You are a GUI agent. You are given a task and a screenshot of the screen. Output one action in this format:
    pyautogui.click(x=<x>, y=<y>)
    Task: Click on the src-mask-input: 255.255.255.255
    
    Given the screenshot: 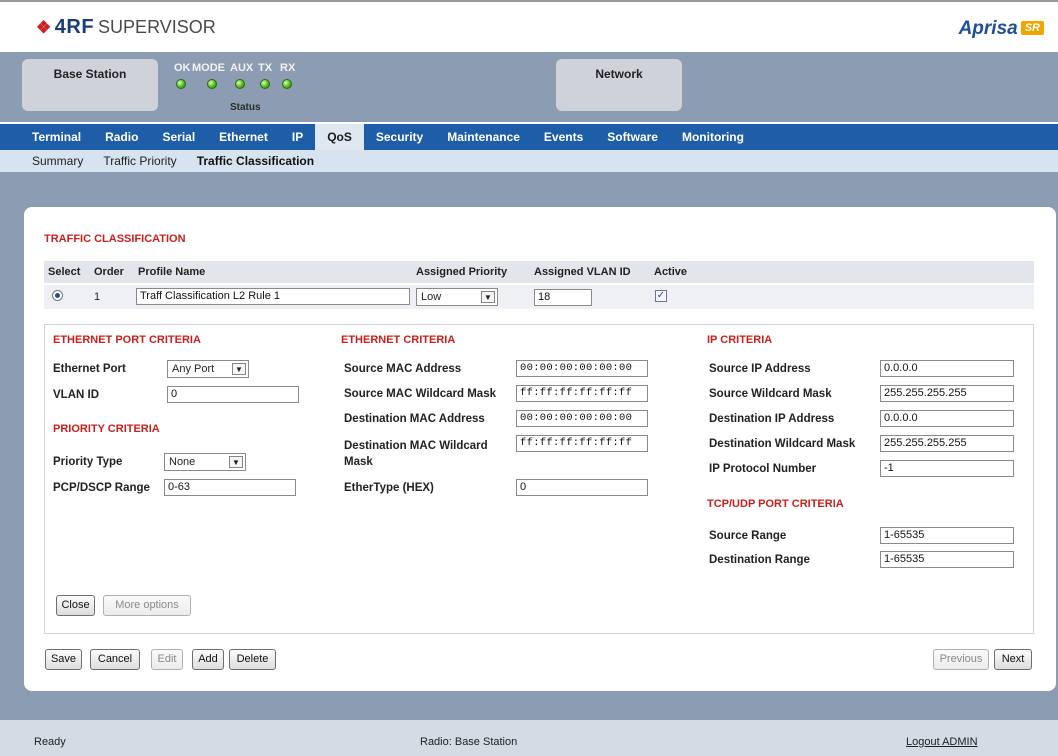 What is the action you would take?
    pyautogui.click(x=947, y=393)
    